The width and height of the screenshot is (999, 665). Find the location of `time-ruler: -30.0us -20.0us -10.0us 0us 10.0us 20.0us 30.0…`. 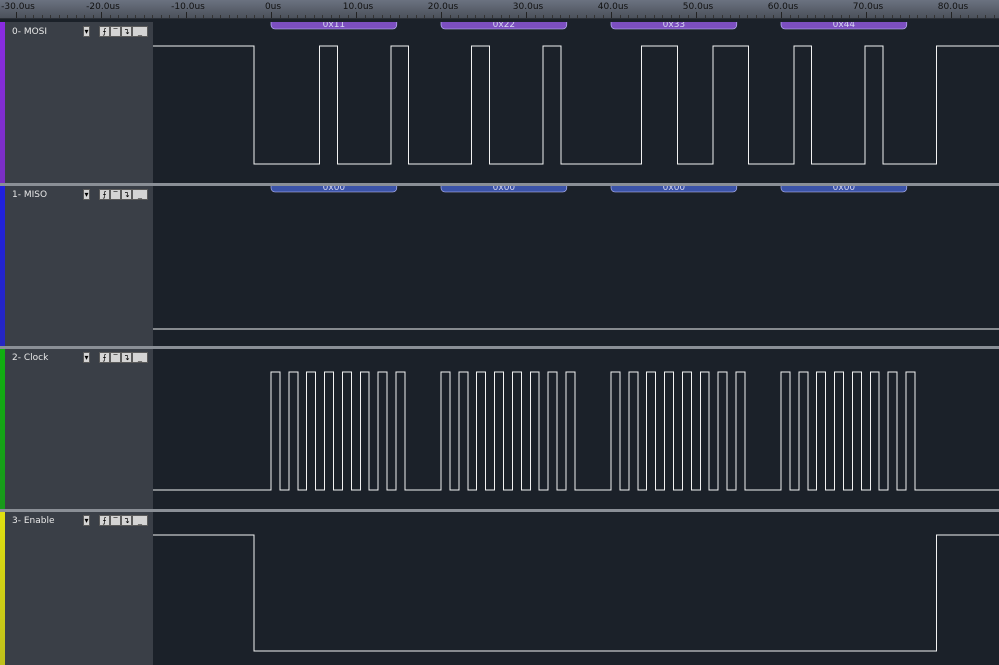

time-ruler: -30.0us -20.0us -10.0us 0us 10.0us 20.0us 30.0… is located at coordinates (499, 9).